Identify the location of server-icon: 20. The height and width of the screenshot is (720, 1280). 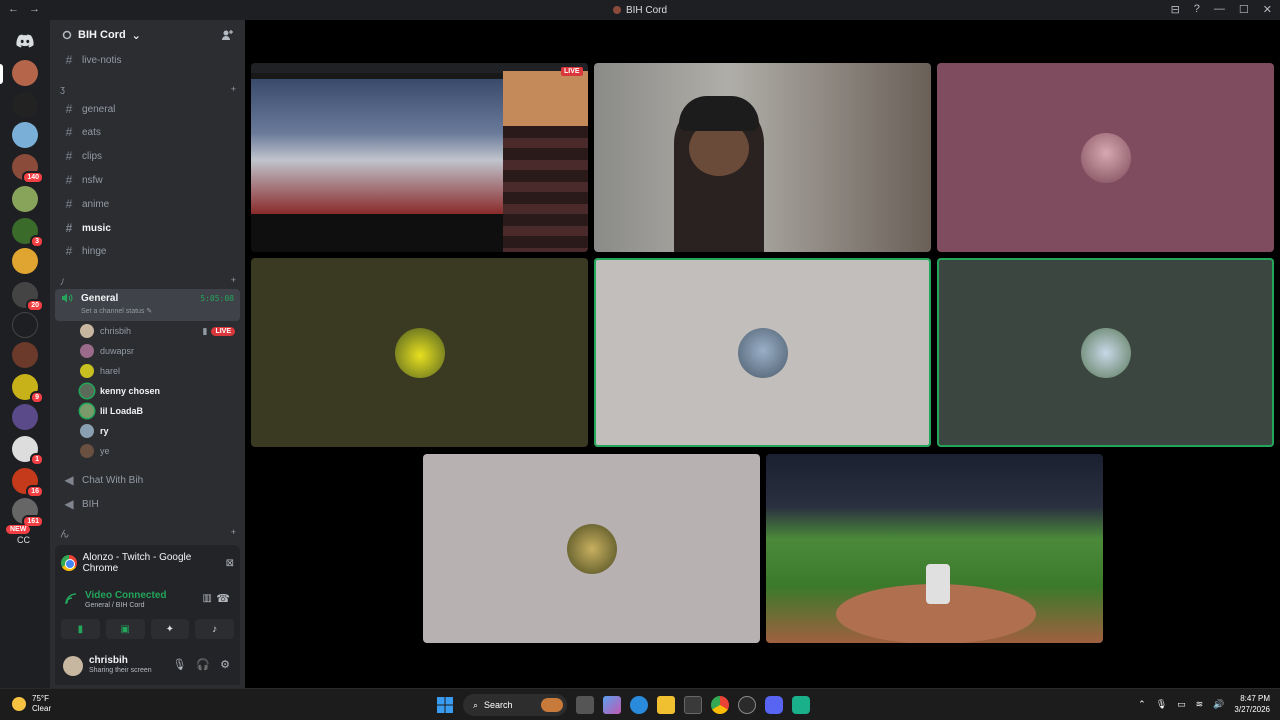
(28, 297).